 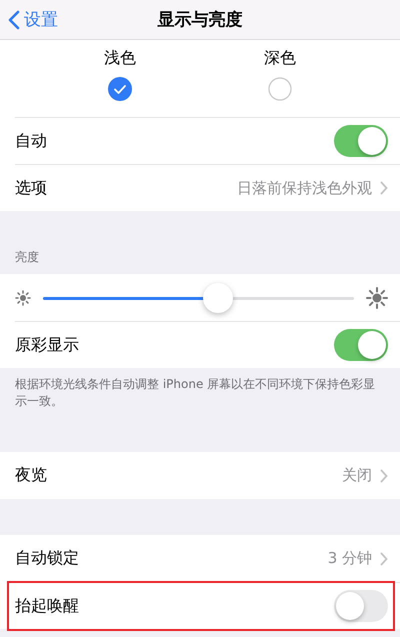 I want to click on dim-sun-icon, so click(x=23, y=298).